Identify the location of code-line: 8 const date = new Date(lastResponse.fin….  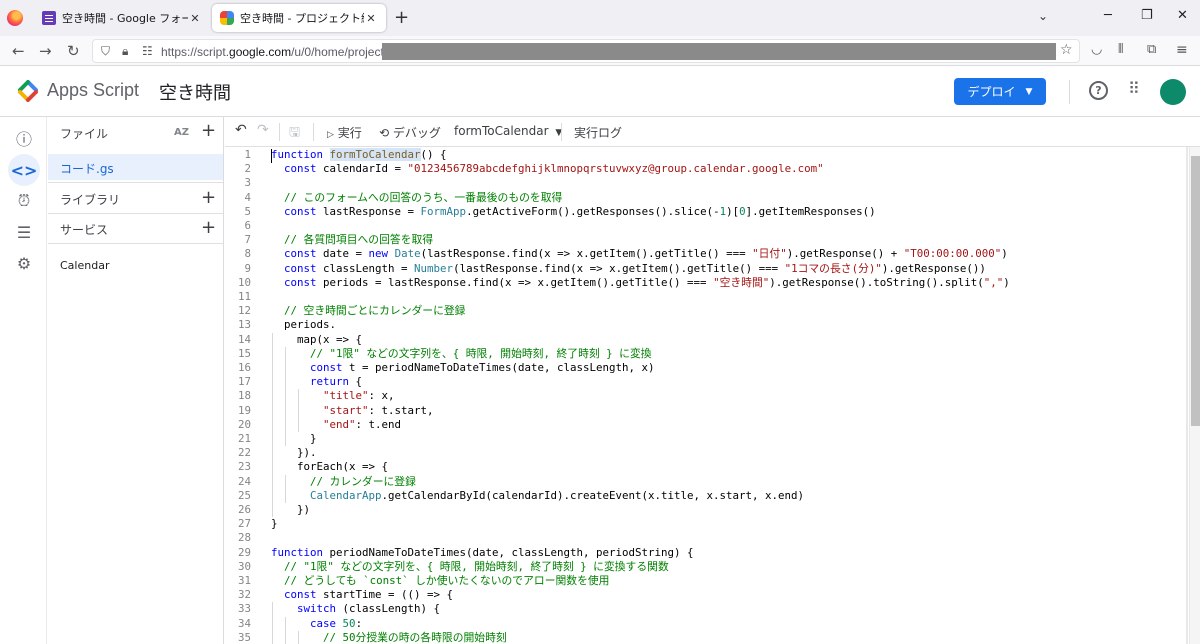
(705, 254).